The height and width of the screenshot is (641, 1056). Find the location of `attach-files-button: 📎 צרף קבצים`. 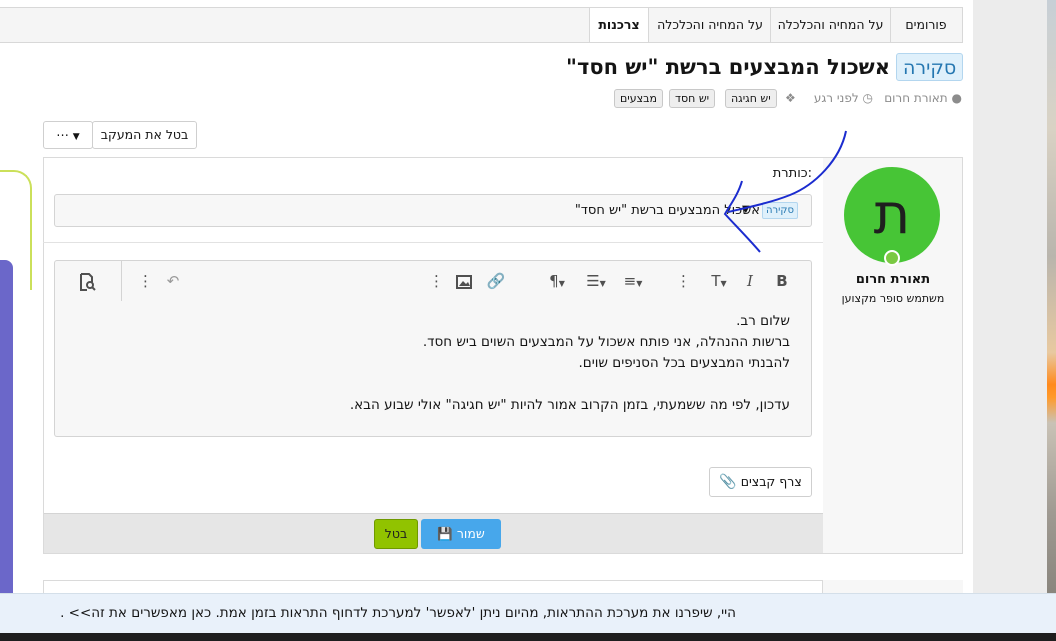

attach-files-button: 📎 צרף קבצים is located at coordinates (760, 482).